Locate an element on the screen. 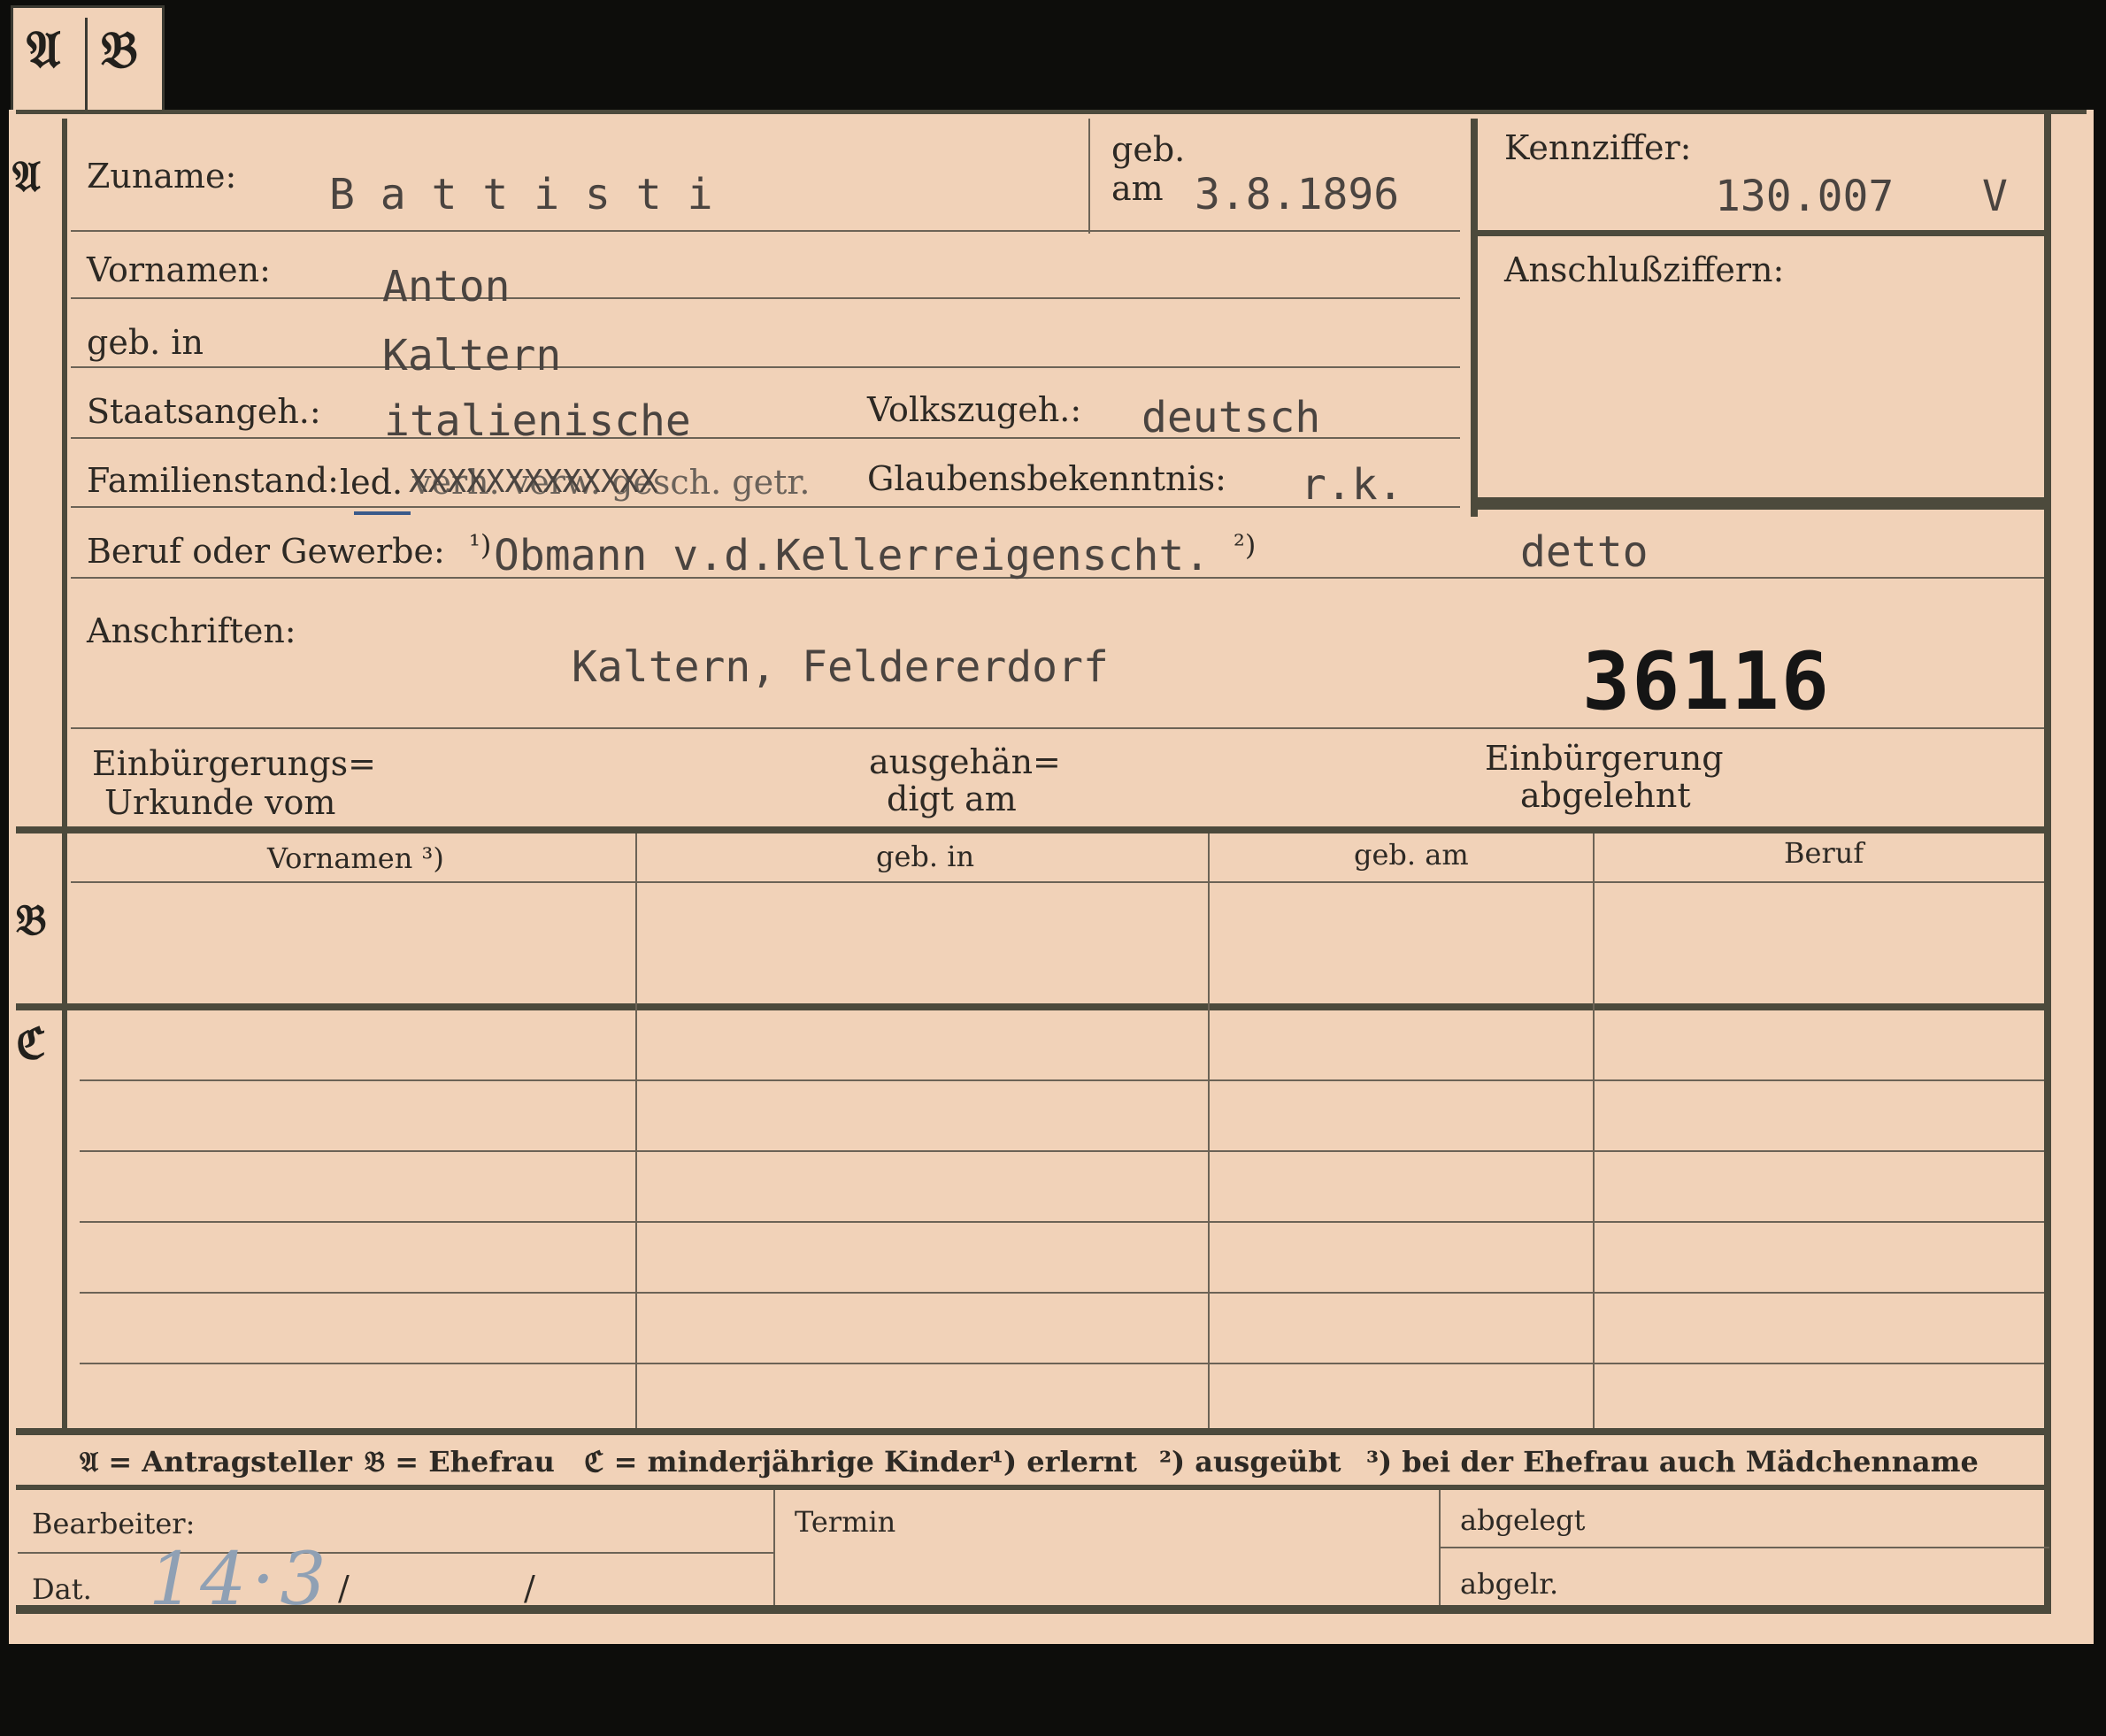 This screenshot has height=1736, width=2106. clerk-label: Bearbeiter: is located at coordinates (114, 1523).